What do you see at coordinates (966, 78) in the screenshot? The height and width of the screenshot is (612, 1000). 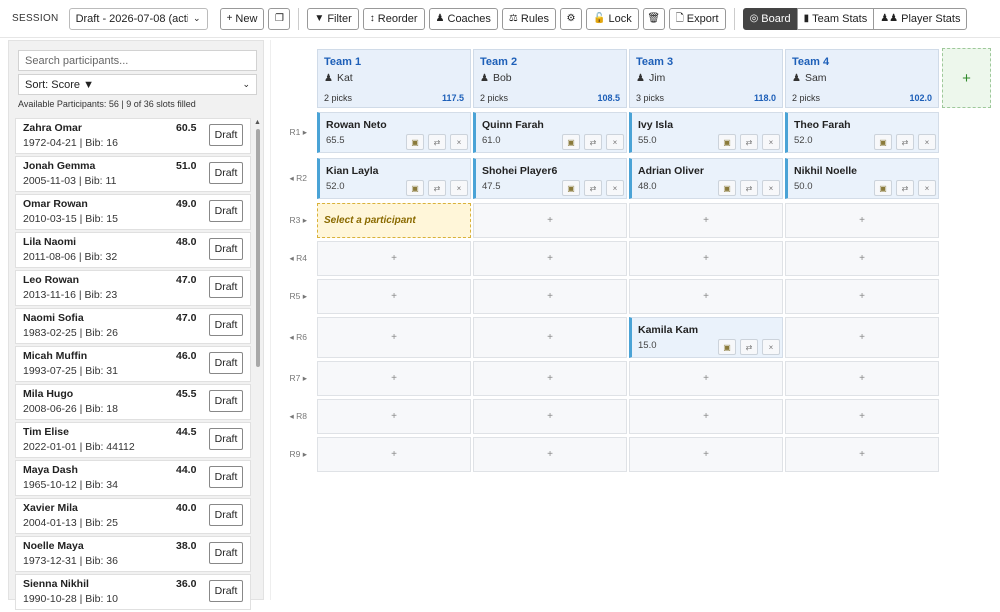 I see `add-team-button: +` at bounding box center [966, 78].